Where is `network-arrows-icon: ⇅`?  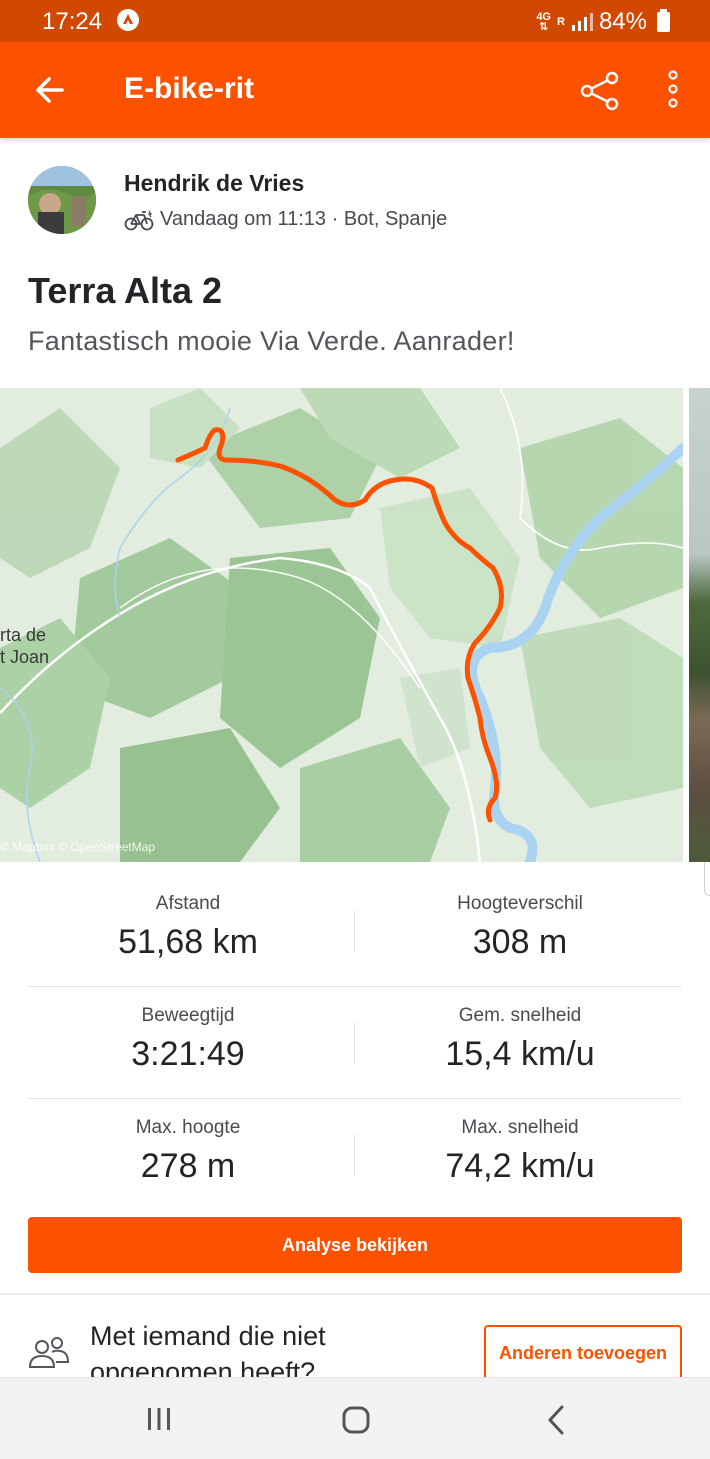
network-arrows-icon: ⇅ is located at coordinates (544, 27).